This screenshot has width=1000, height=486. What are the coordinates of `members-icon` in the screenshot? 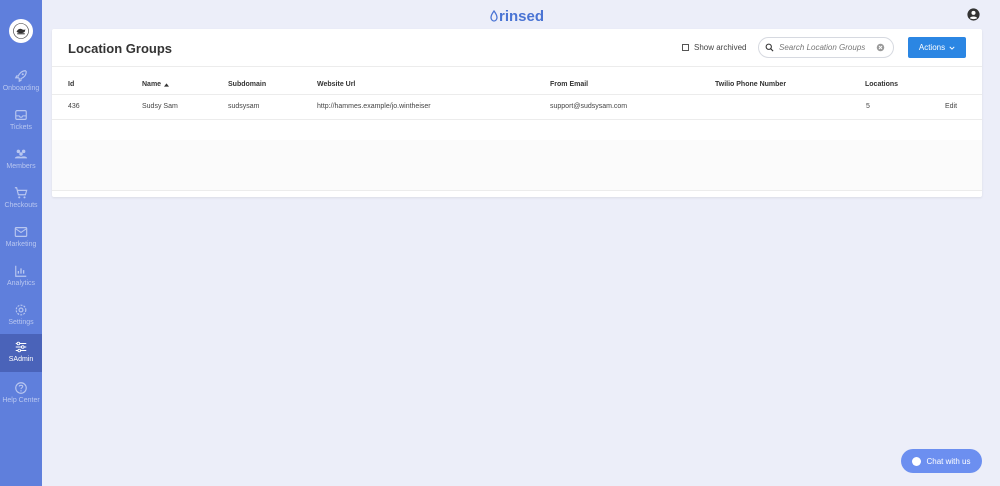 It's located at (21, 154).